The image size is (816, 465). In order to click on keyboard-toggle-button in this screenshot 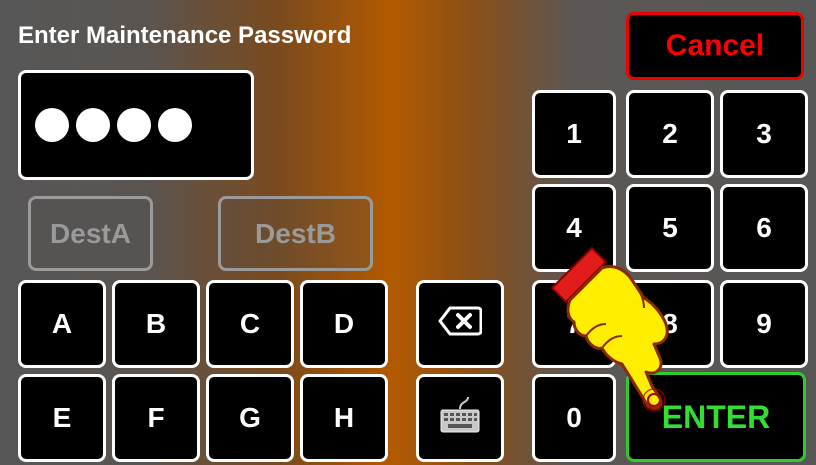, I will do `click(460, 418)`.